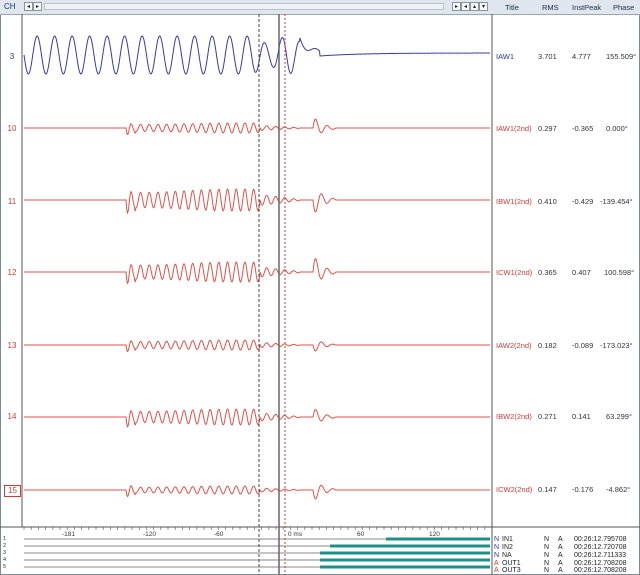  Describe the element at coordinates (507, 539) in the screenshot. I see `event-name: IN1` at that location.